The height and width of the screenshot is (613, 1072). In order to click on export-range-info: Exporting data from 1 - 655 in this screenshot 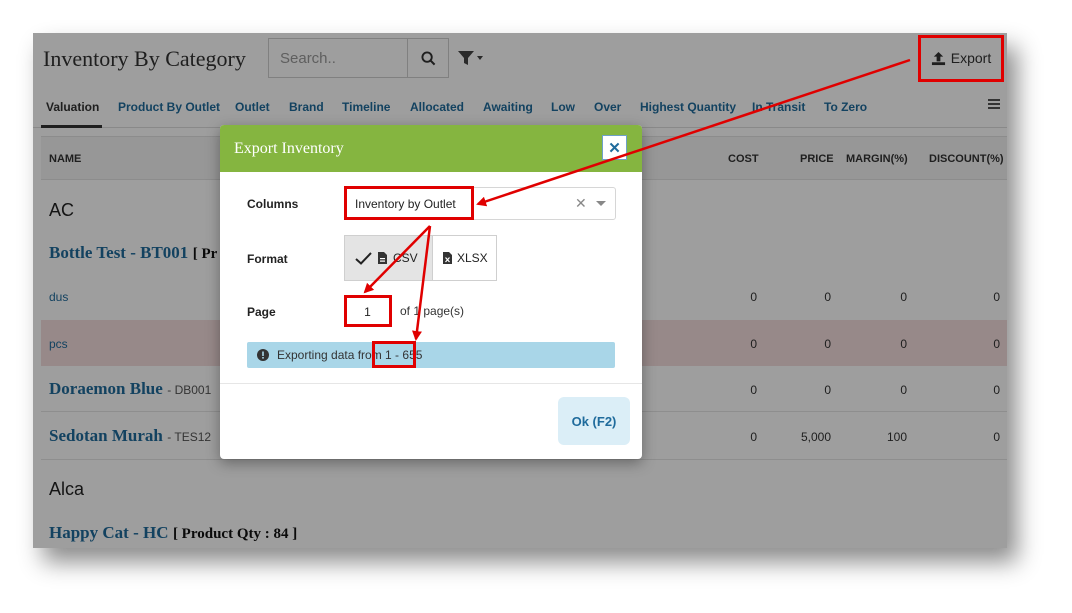, I will do `click(431, 355)`.